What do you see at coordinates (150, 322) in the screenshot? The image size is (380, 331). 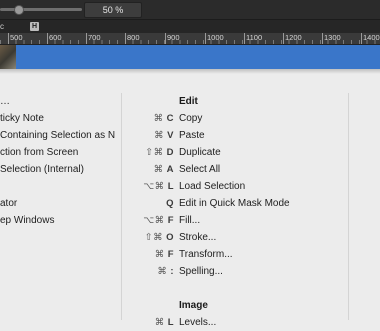 I see `shortcut: ⌘ L` at bounding box center [150, 322].